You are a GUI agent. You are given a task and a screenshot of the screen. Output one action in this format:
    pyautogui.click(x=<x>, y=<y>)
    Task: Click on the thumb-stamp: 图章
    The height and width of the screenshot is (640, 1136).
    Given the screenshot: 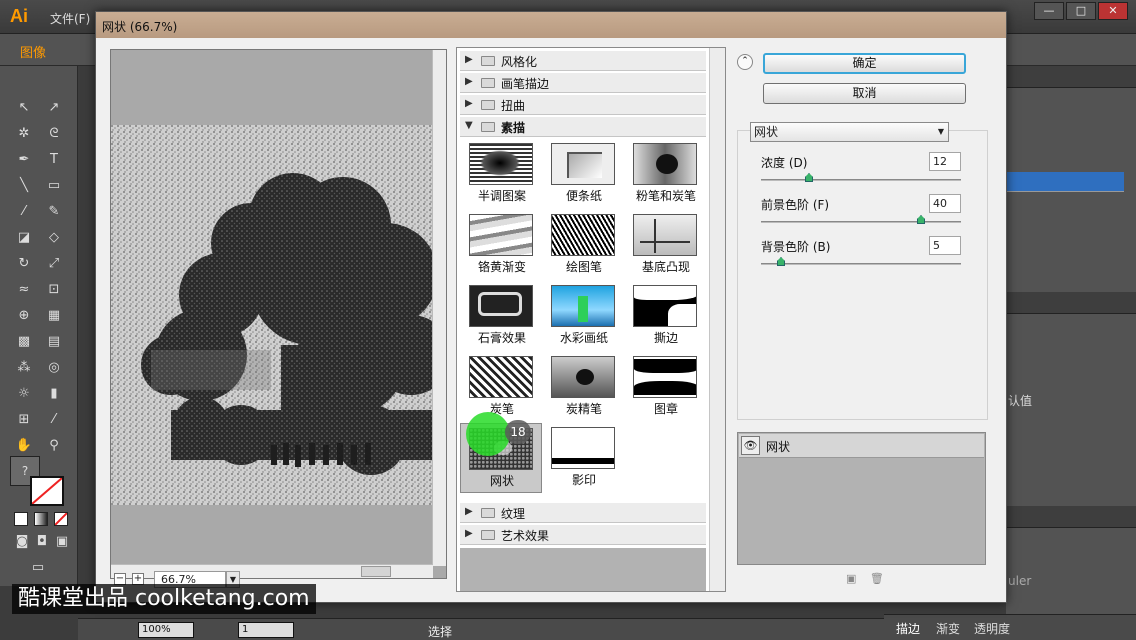 What is the action you would take?
    pyautogui.click(x=666, y=387)
    